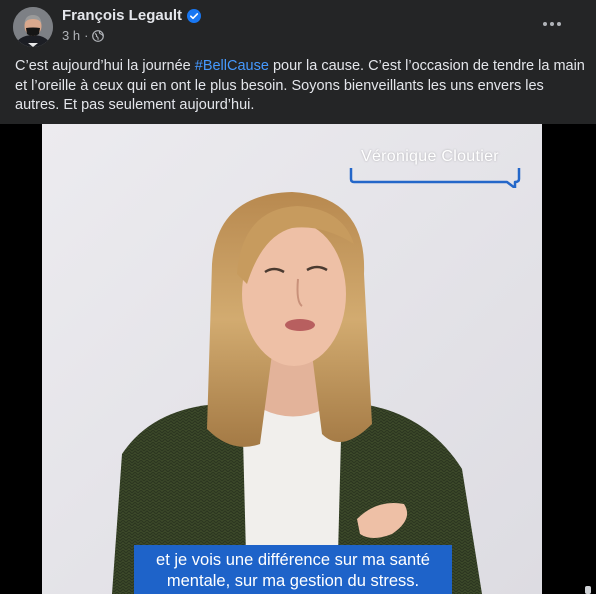 The width and height of the screenshot is (596, 594). Describe the element at coordinates (298, 26) in the screenshot. I see `post-header: François Legault 3 h ·` at that location.